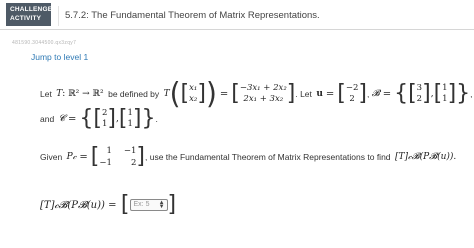  I want to click on open-bracket: [, so click(185, 93).